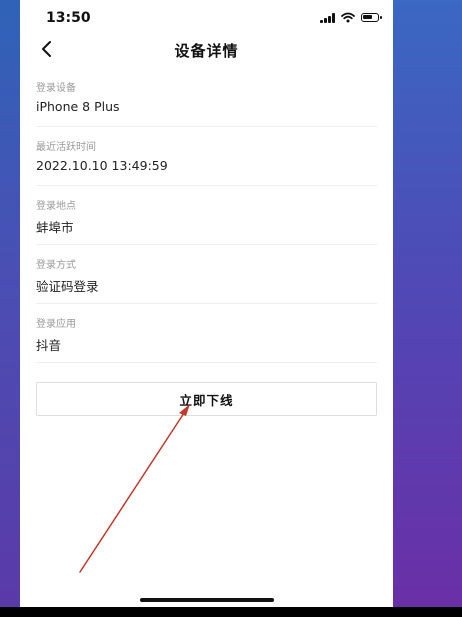  I want to click on detail-value: 蚌埠市, so click(55, 227).